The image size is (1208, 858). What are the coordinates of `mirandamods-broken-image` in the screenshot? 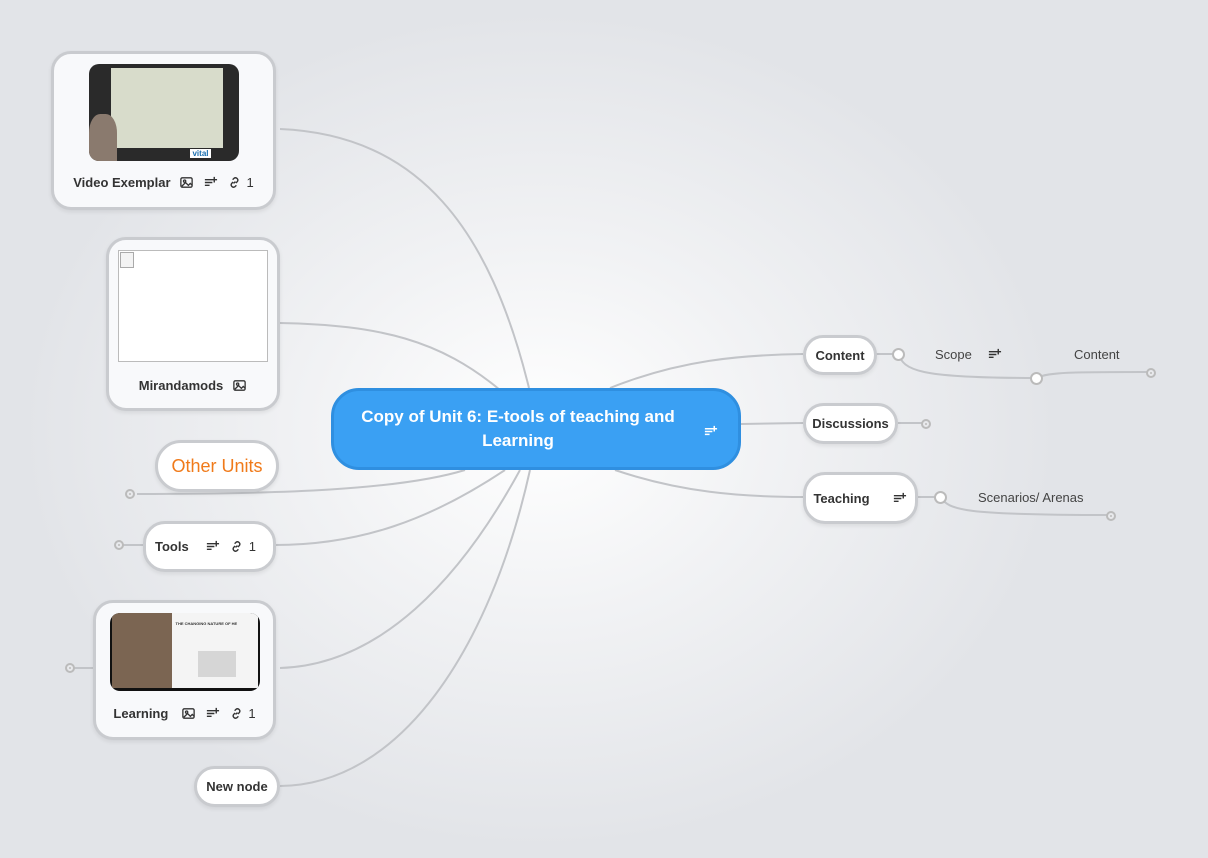 It's located at (193, 306).